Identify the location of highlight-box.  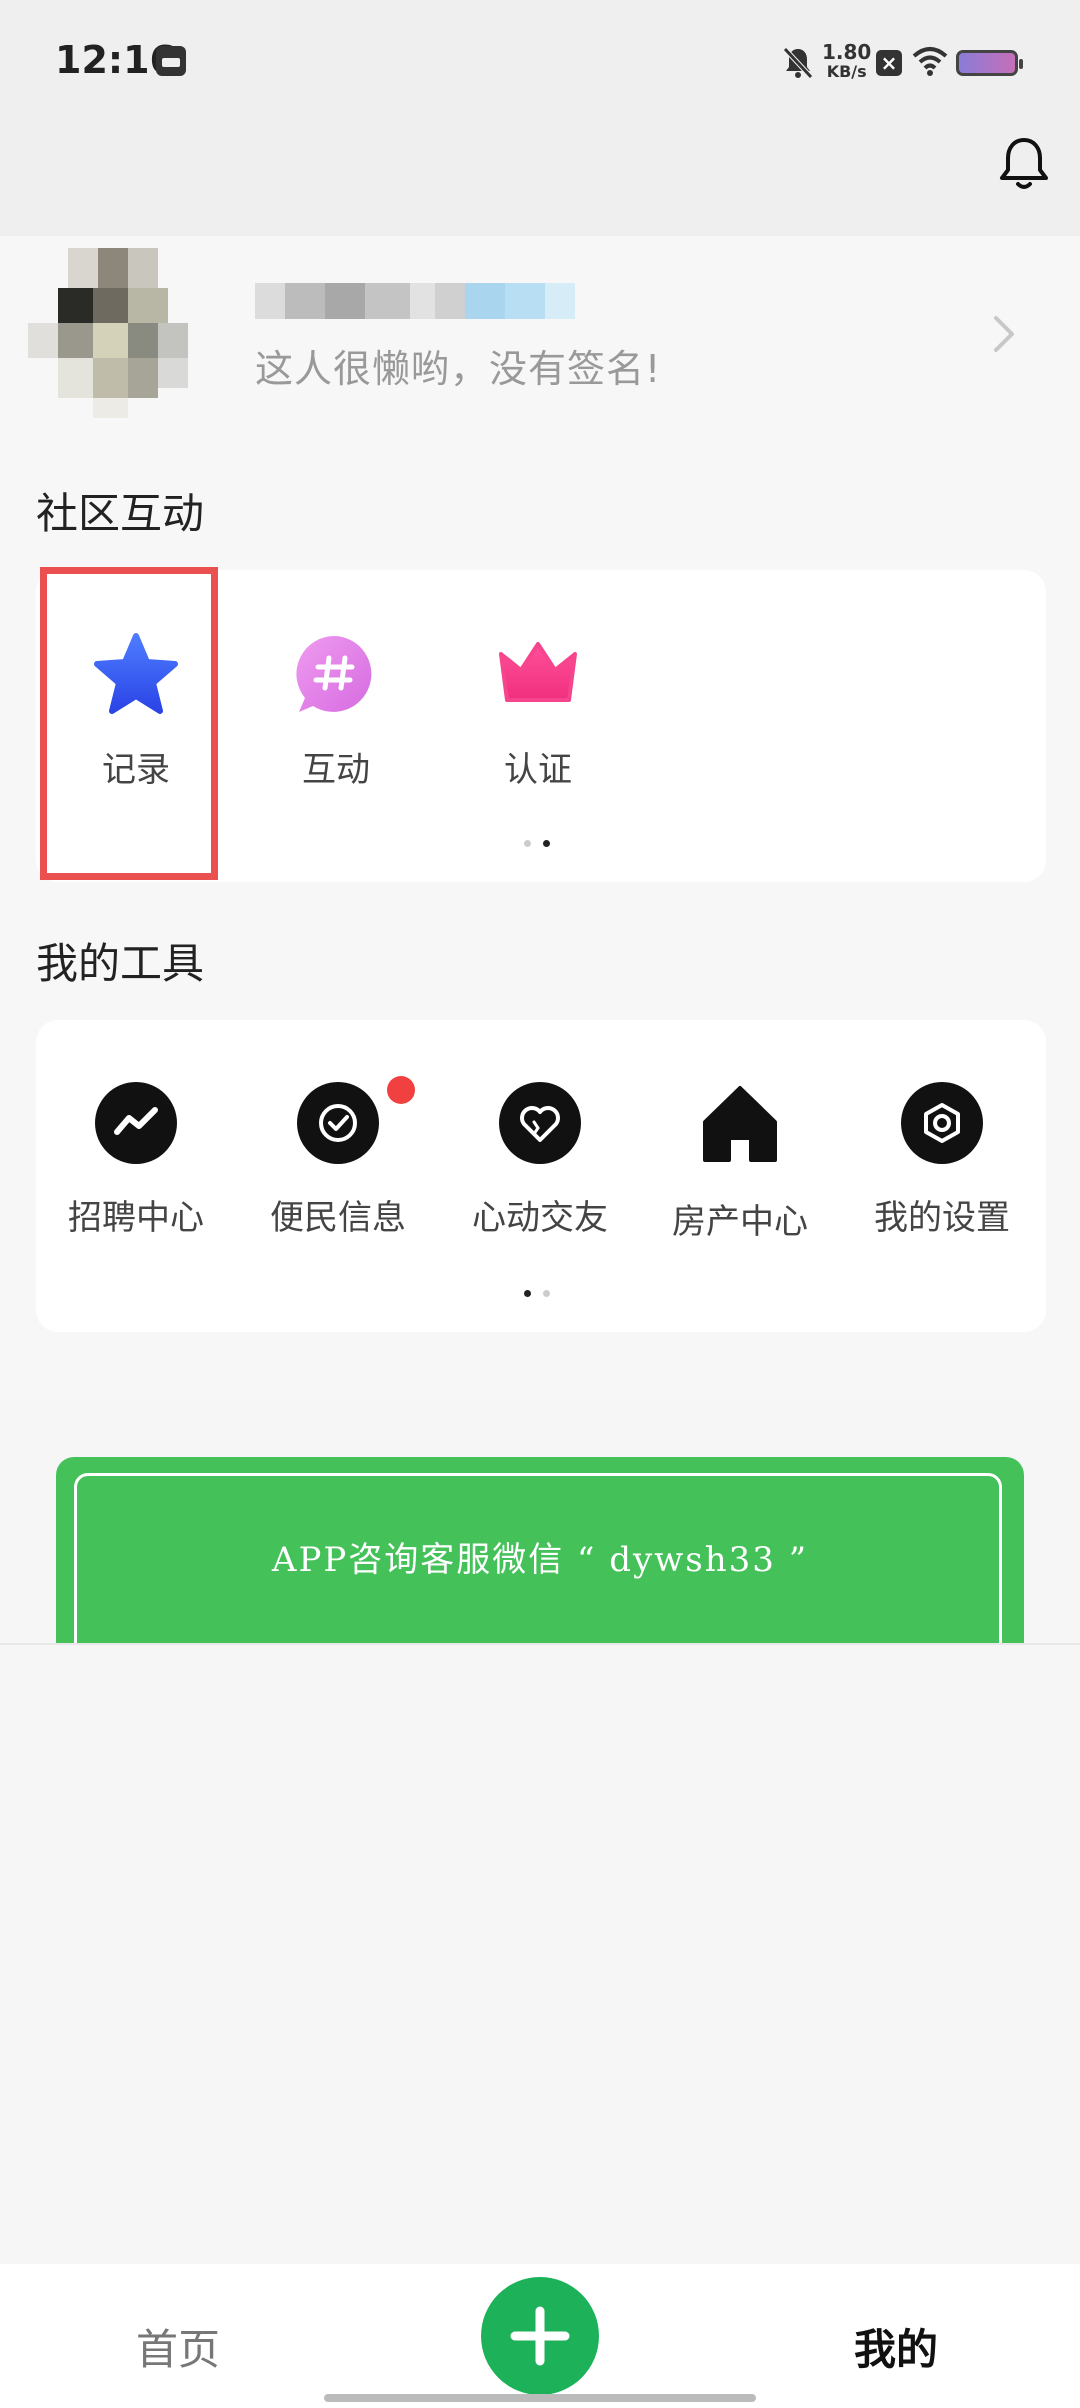
(129, 723).